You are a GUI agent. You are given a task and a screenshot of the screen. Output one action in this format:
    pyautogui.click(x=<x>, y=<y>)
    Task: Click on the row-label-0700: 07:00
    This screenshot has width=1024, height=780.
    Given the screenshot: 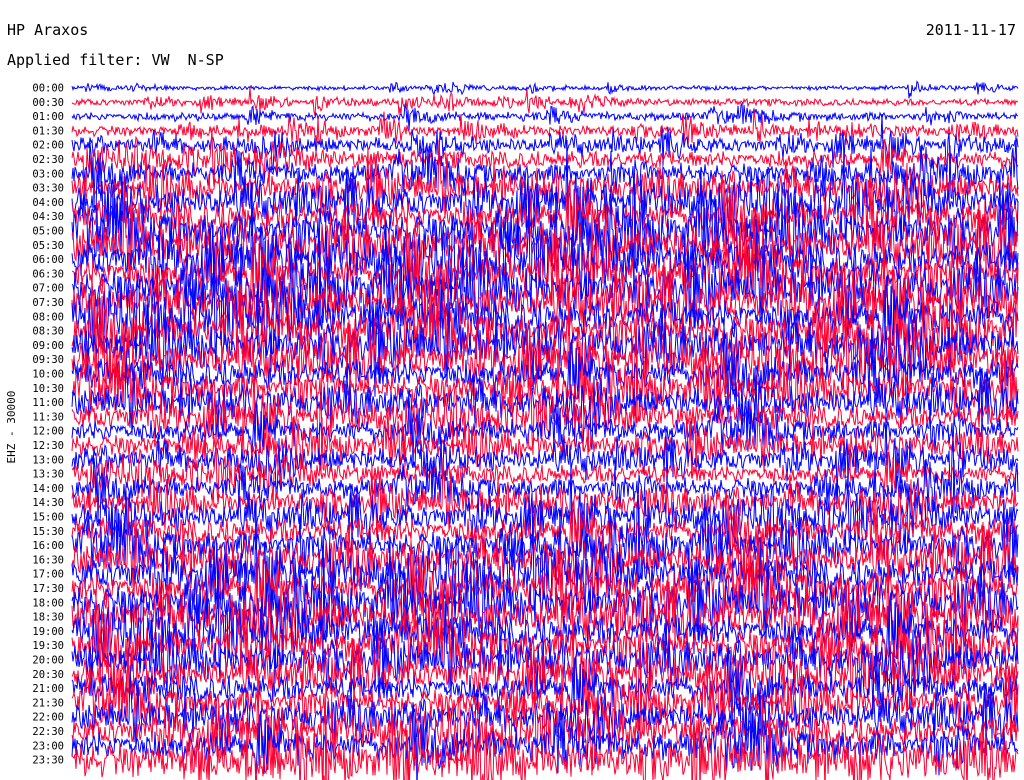 What is the action you would take?
    pyautogui.click(x=48, y=289)
    